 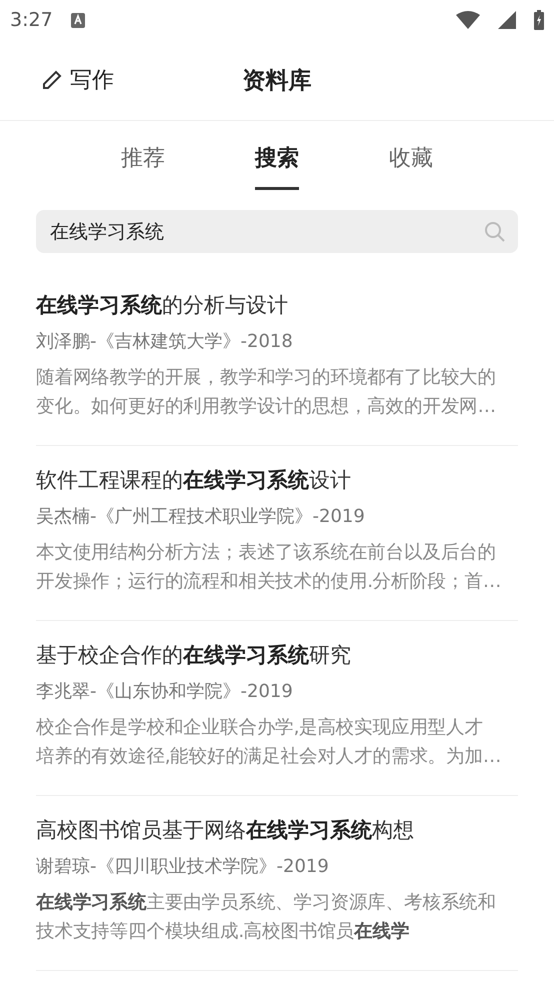 I want to click on result-abstract-line: 校企合作是学校和企业联合办学,是高校实现应用型人才, so click(x=260, y=728).